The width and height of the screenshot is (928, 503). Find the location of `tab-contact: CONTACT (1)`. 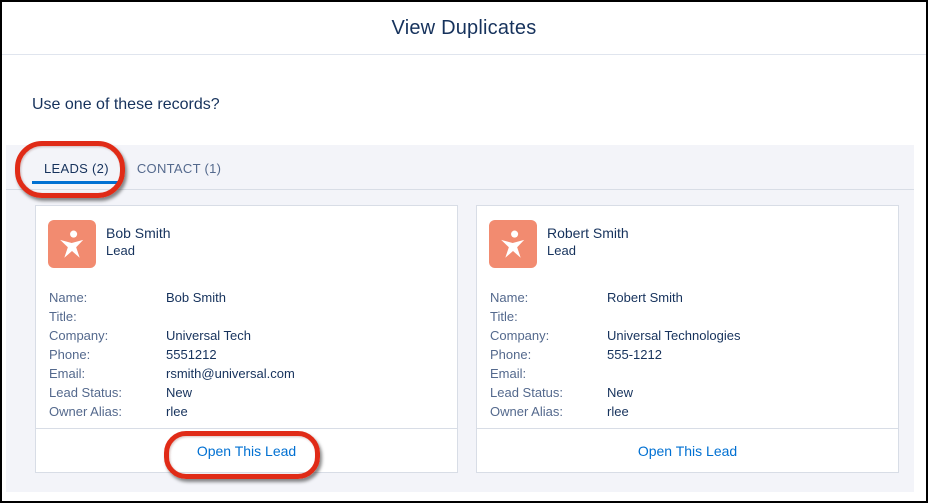

tab-contact: CONTACT (1) is located at coordinates (179, 164).